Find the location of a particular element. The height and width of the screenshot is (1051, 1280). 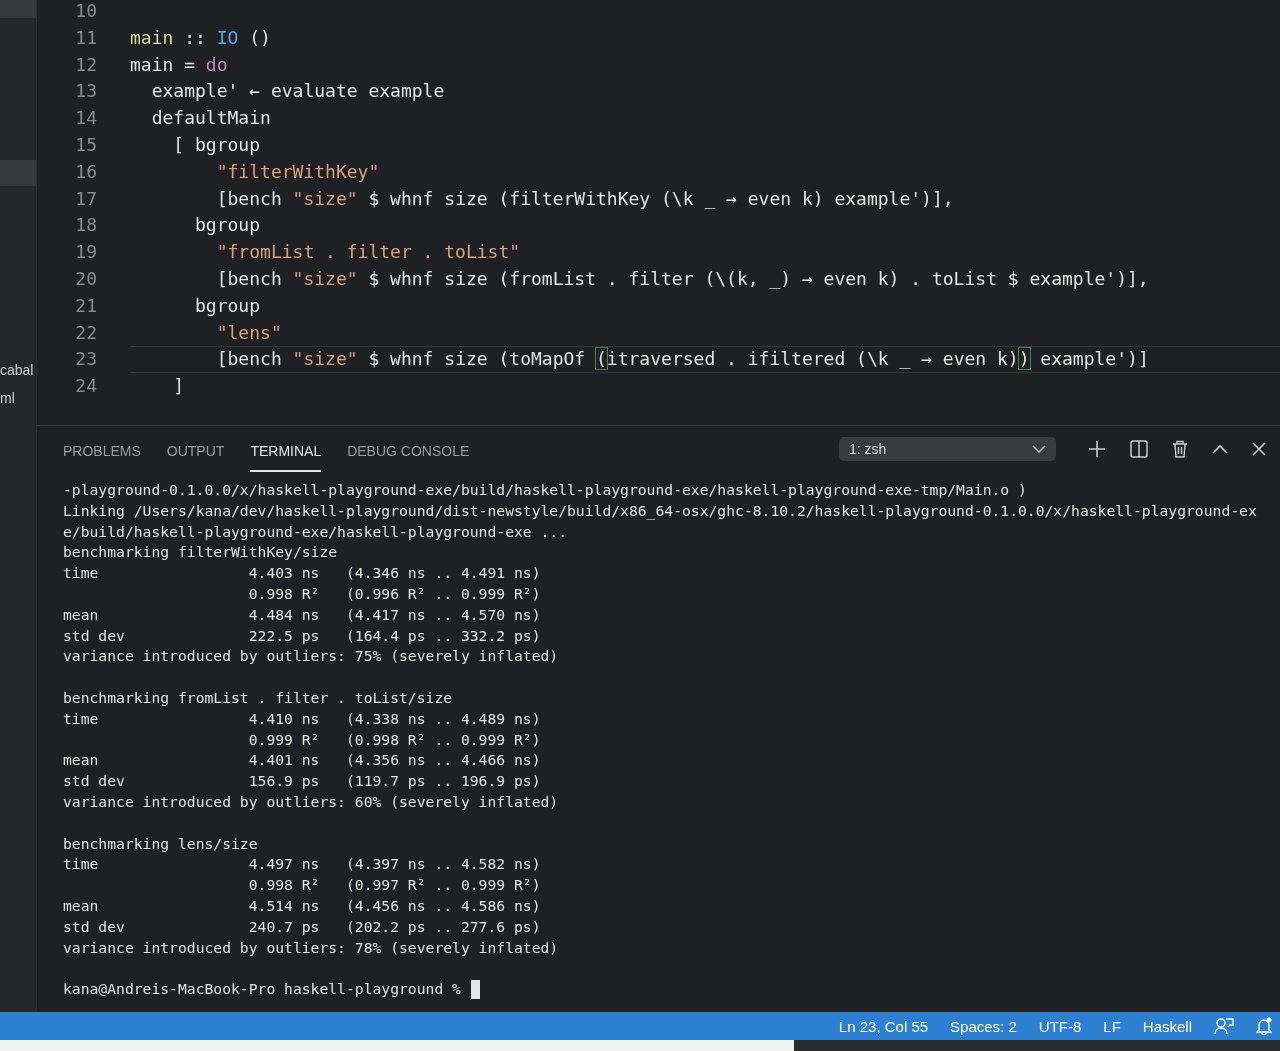

split-icon is located at coordinates (1139, 449).